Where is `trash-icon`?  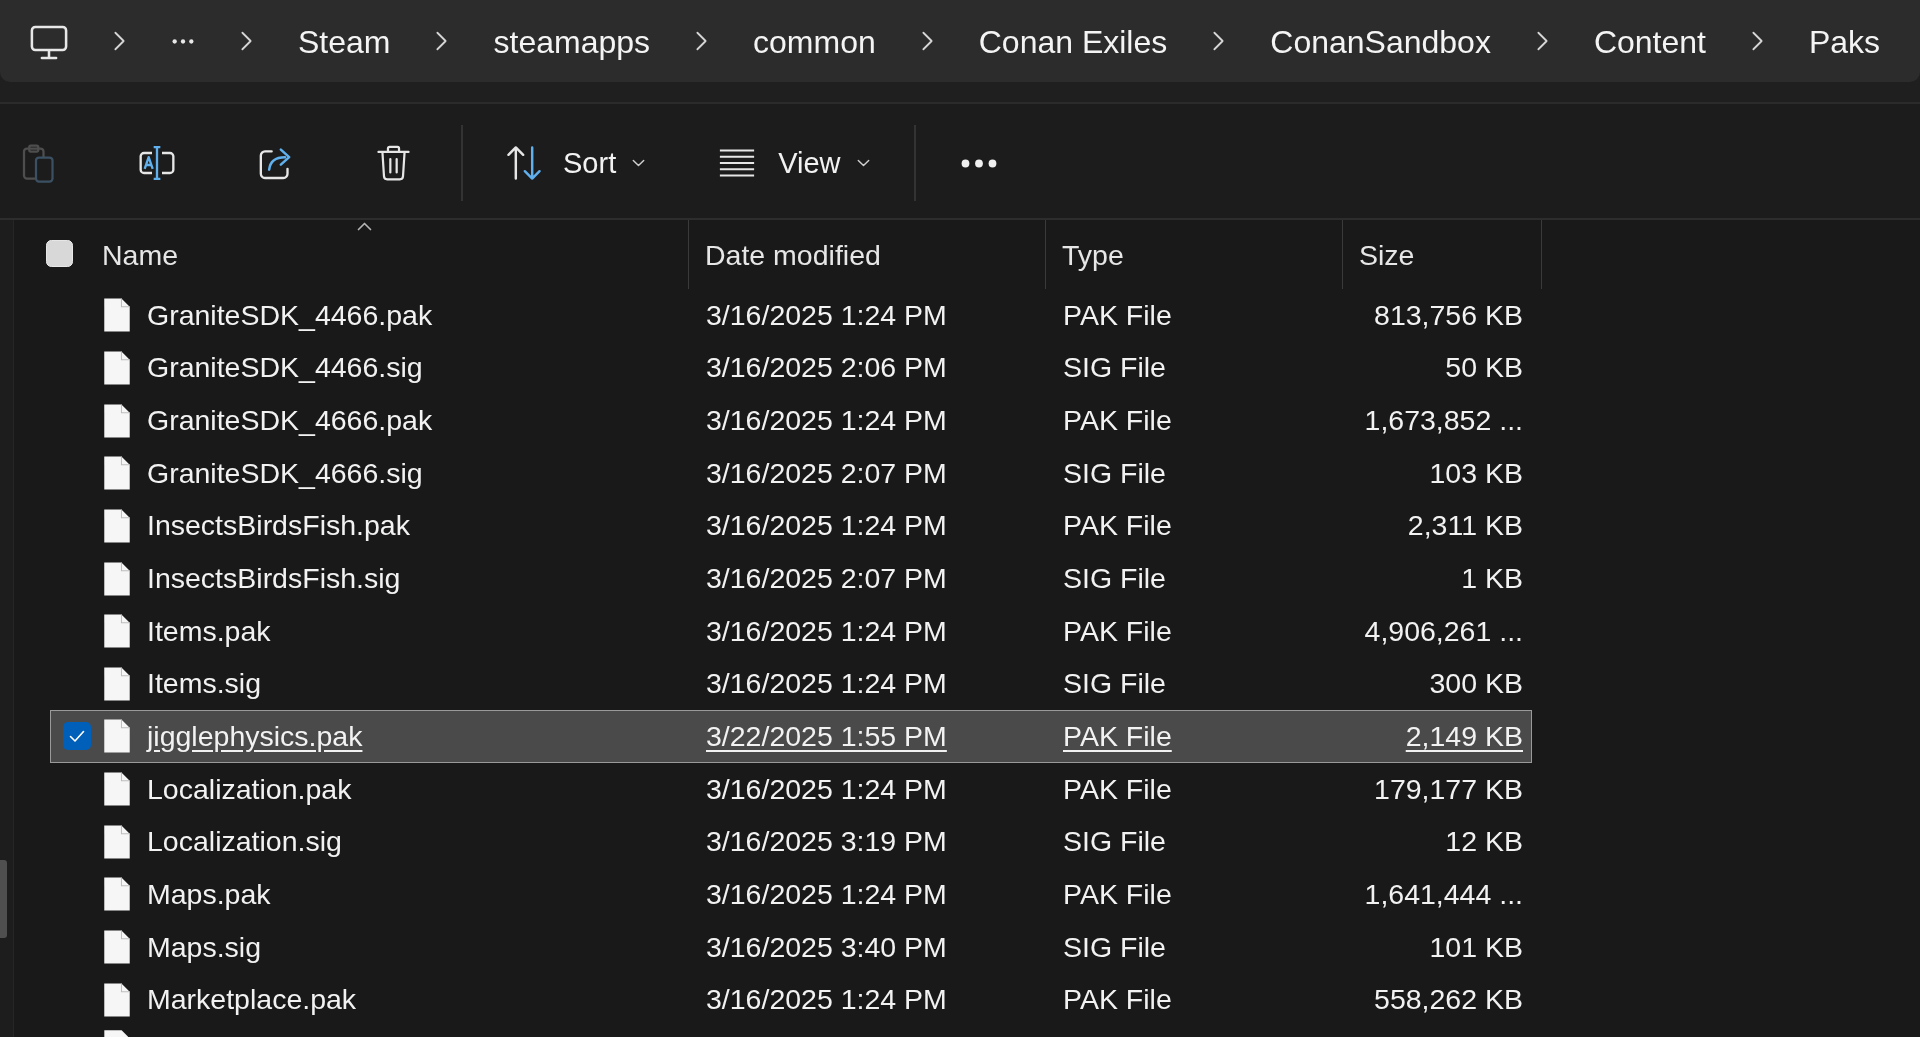
trash-icon is located at coordinates (393, 163).